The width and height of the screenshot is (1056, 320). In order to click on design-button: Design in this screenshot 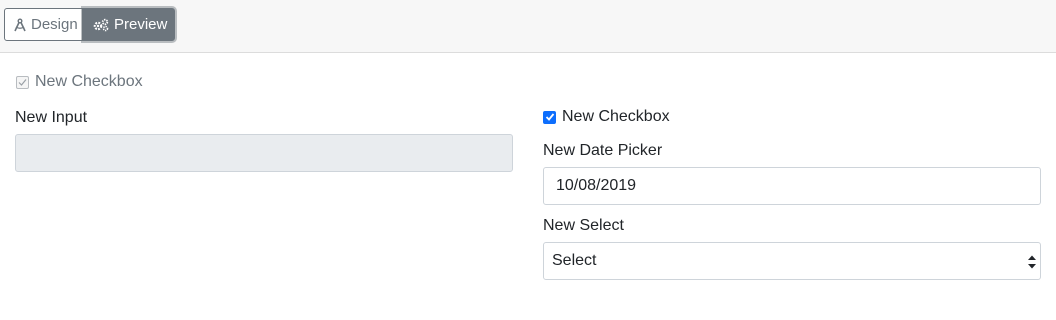, I will do `click(43, 24)`.